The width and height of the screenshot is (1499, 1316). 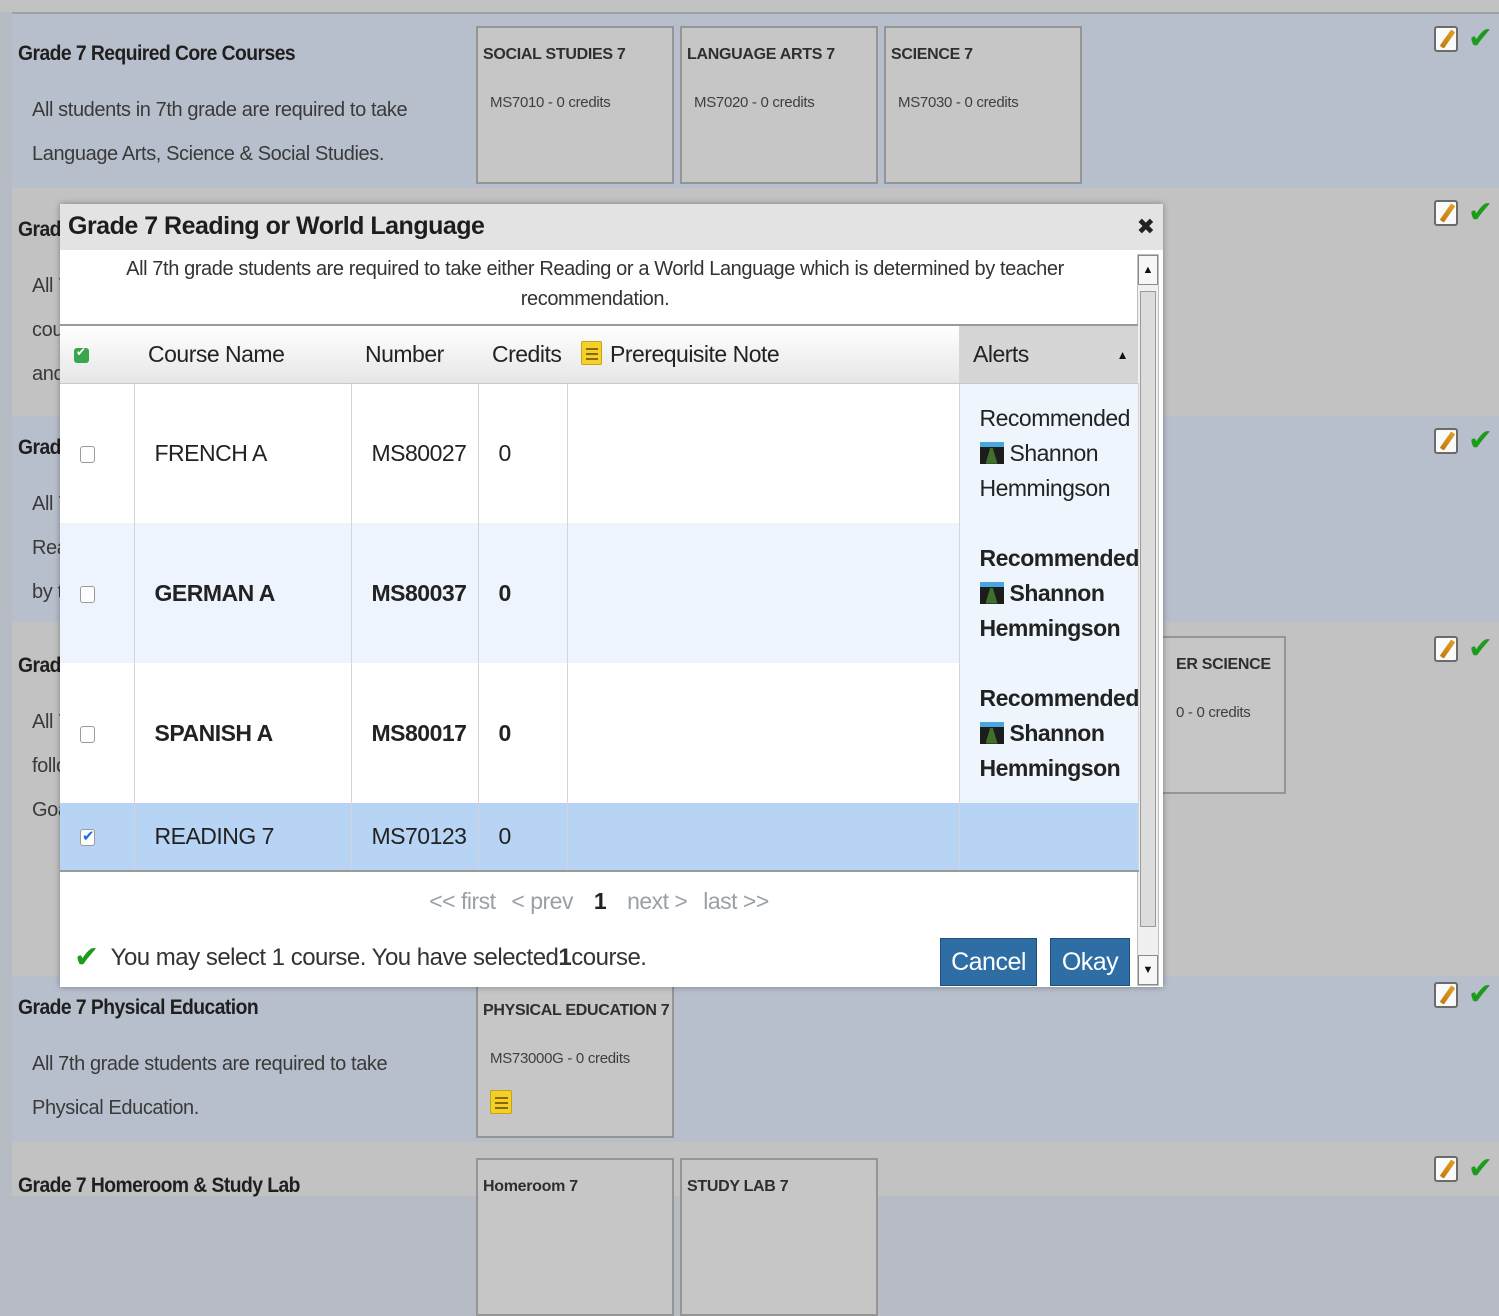 What do you see at coordinates (159, 1185) in the screenshot?
I see `group-title: Grade 7 Homeroom & Study Lab` at bounding box center [159, 1185].